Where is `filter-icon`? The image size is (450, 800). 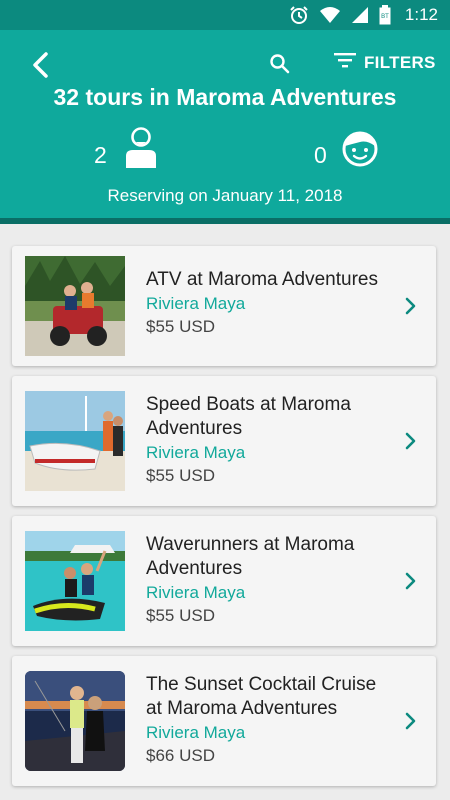
filter-icon is located at coordinates (345, 62).